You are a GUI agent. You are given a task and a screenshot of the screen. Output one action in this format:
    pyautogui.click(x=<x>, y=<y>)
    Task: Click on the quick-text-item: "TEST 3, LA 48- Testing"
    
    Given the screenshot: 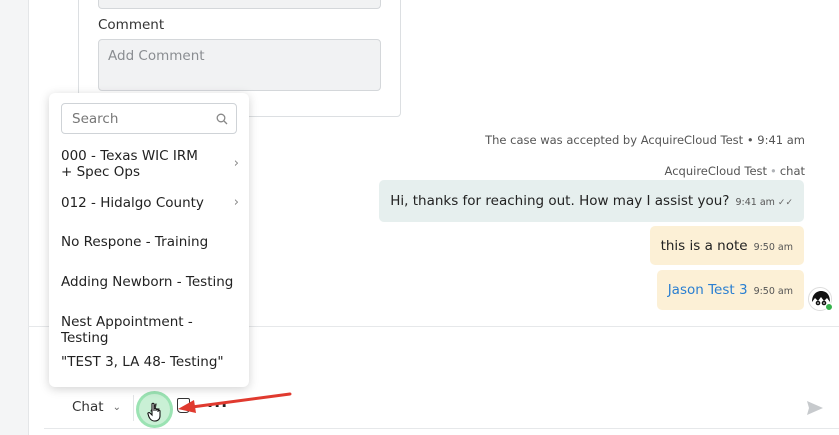 What is the action you would take?
    pyautogui.click(x=150, y=362)
    